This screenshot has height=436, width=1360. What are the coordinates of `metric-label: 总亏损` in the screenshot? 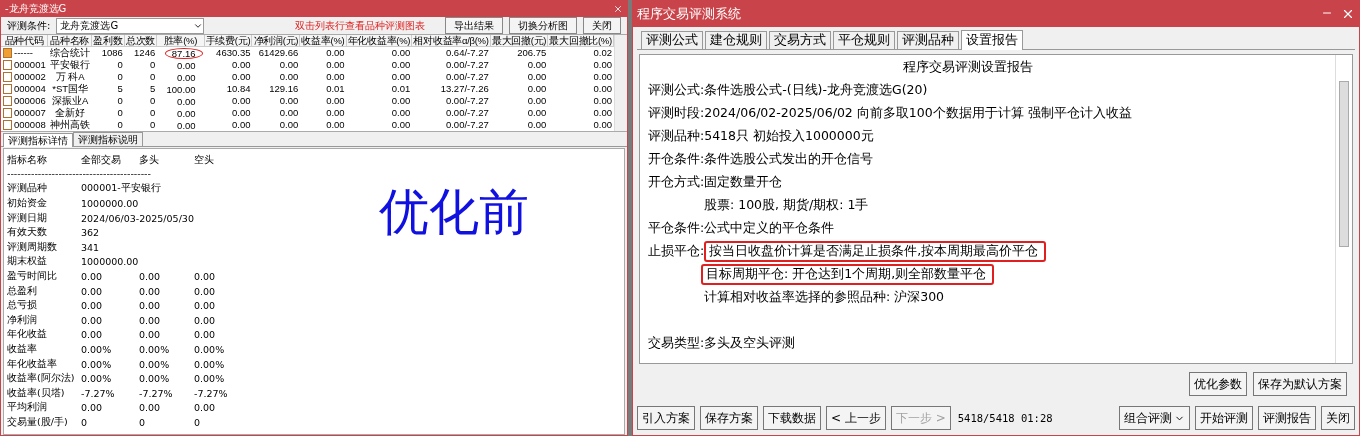 It's located at (22, 306).